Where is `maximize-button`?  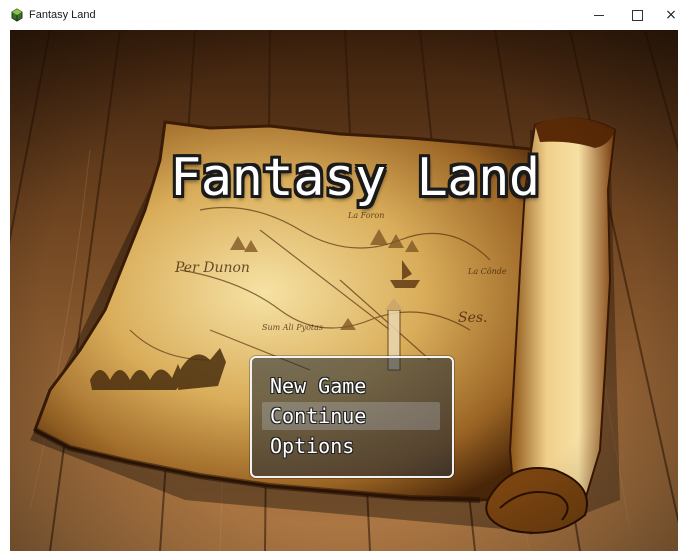
maximize-button is located at coordinates (637, 15).